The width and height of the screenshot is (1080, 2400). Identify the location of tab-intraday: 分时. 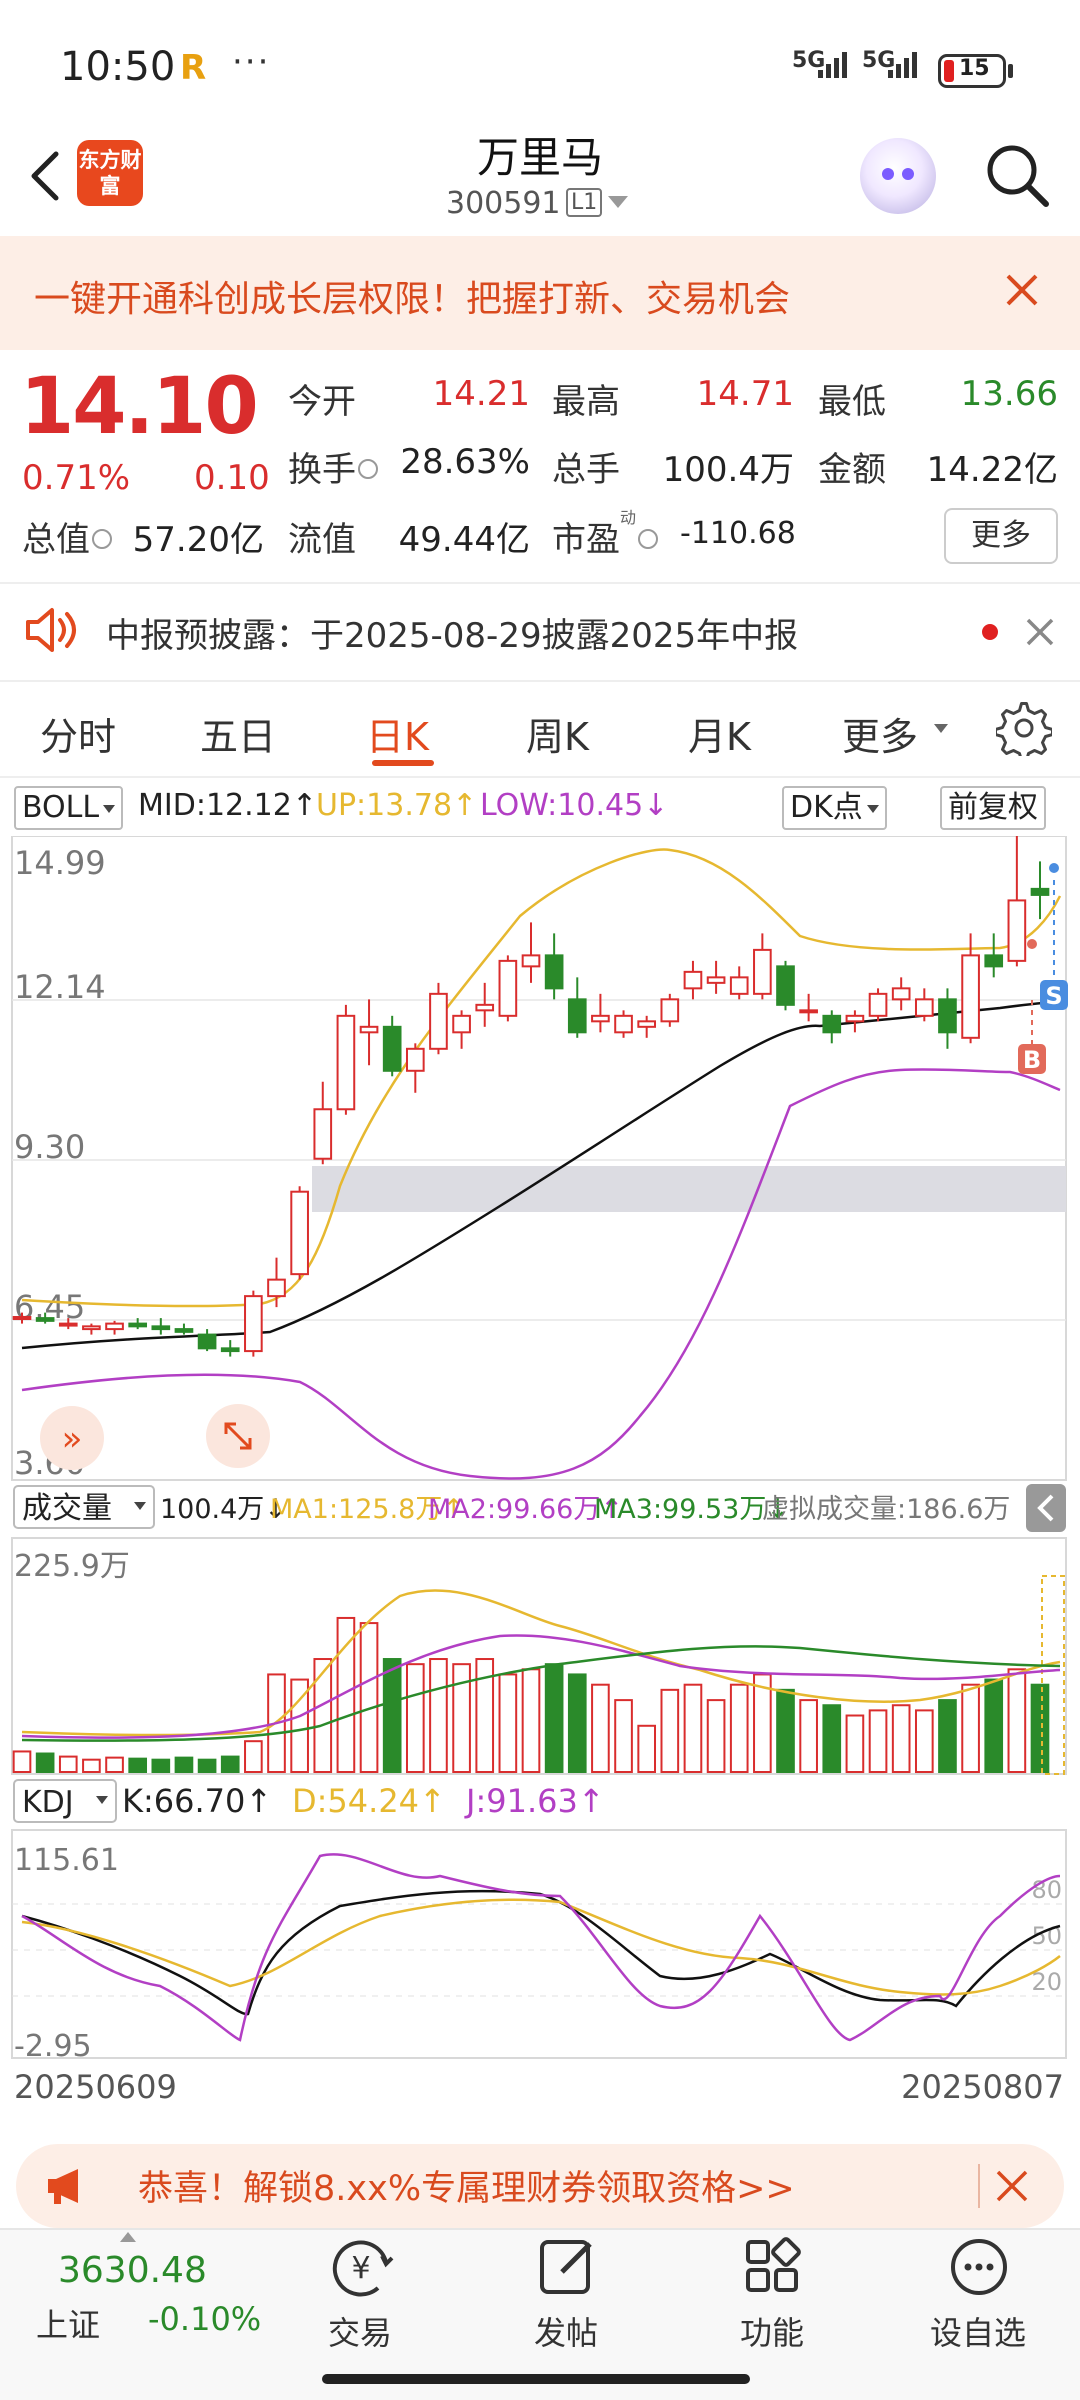
(78, 733).